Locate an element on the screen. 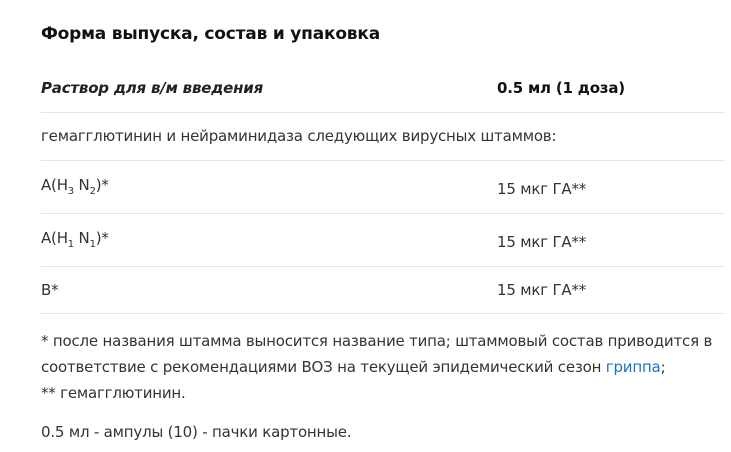  strain-name: A(H1 N1)* is located at coordinates (75, 239).